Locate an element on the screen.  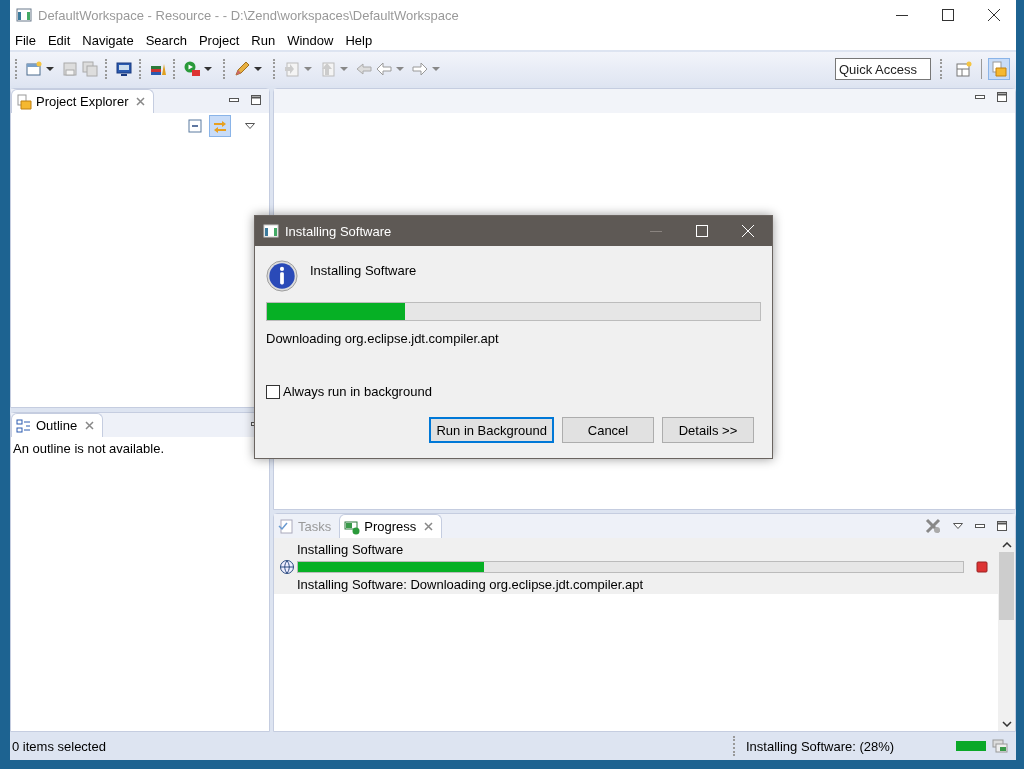
background-checkbox: Always run in background is located at coordinates (513, 391).